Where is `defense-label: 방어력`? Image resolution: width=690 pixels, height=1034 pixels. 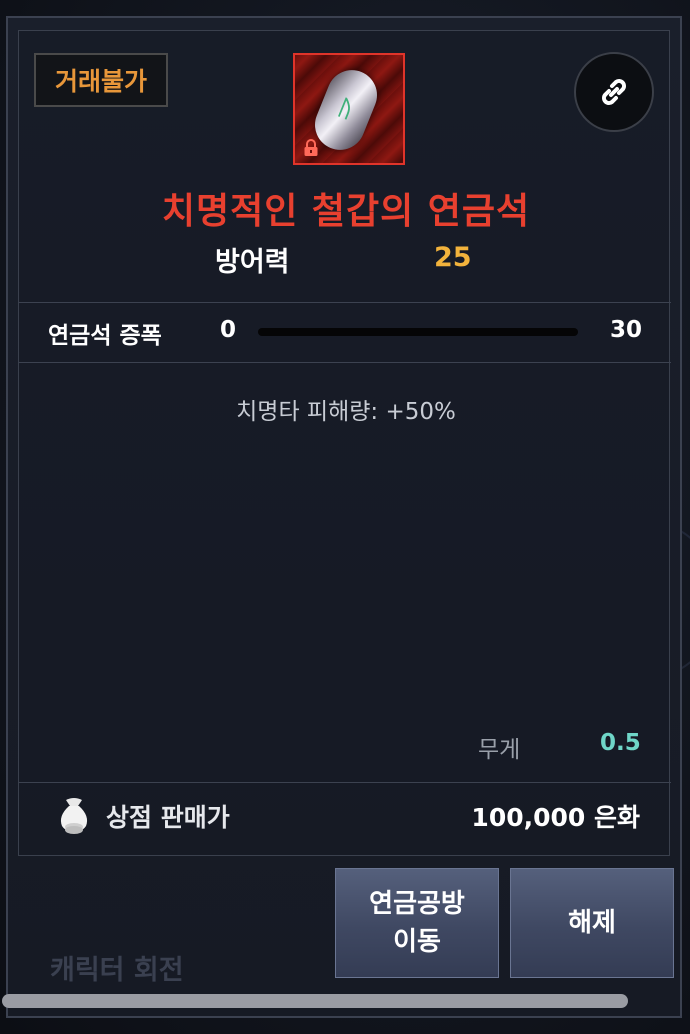
defense-label: 방어력 is located at coordinates (252, 262).